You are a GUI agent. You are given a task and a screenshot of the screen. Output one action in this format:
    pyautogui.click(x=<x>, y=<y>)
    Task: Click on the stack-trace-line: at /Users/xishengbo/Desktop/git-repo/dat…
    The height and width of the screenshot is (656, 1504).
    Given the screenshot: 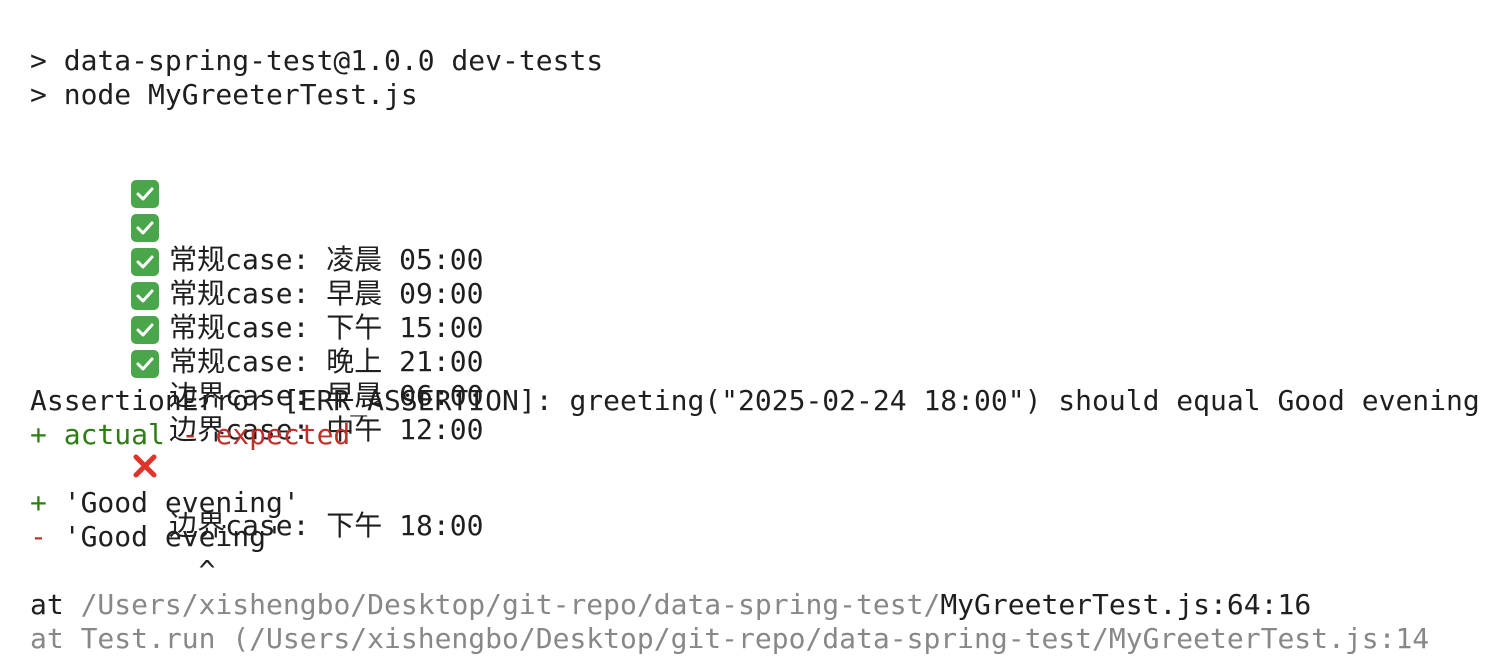 What is the action you would take?
    pyautogui.click(x=755, y=605)
    